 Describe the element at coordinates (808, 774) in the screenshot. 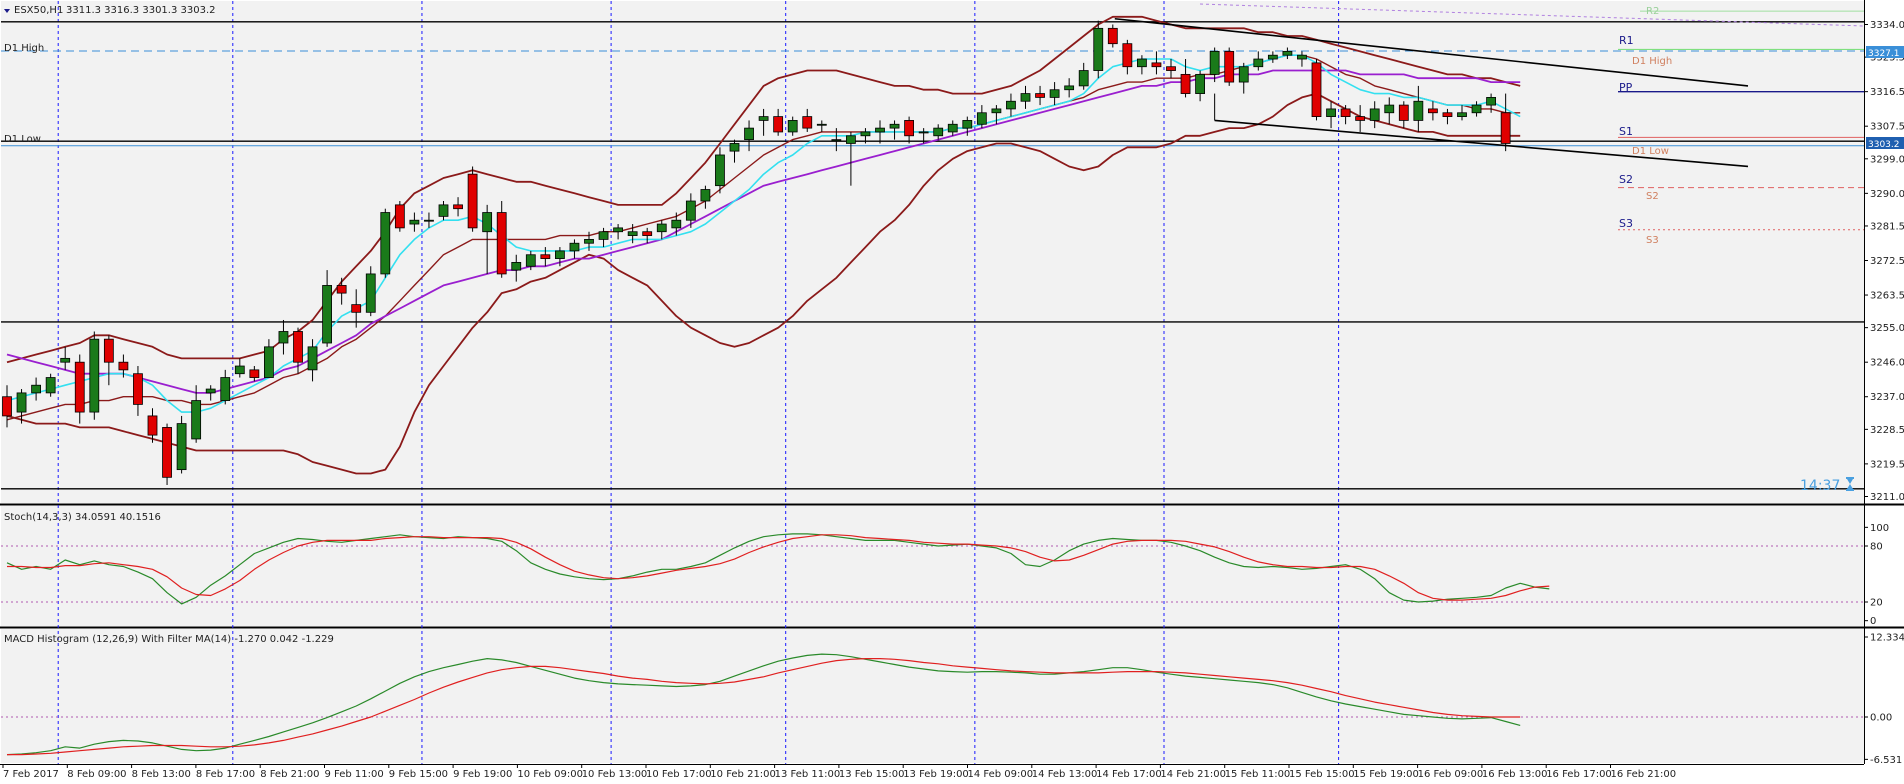

I see `time-tick-label: 13 Feb 11:00` at that location.